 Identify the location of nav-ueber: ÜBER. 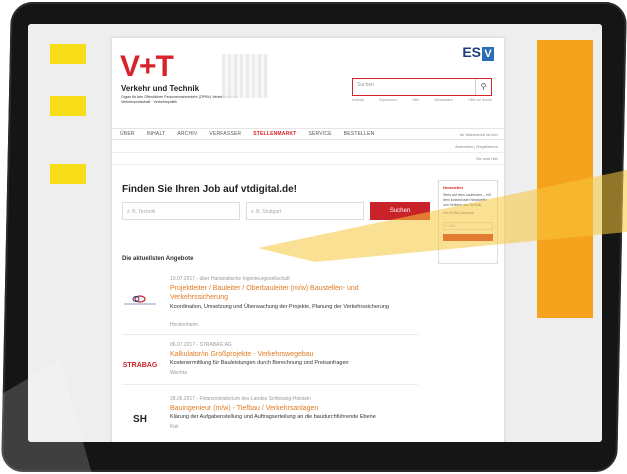
(127, 134).